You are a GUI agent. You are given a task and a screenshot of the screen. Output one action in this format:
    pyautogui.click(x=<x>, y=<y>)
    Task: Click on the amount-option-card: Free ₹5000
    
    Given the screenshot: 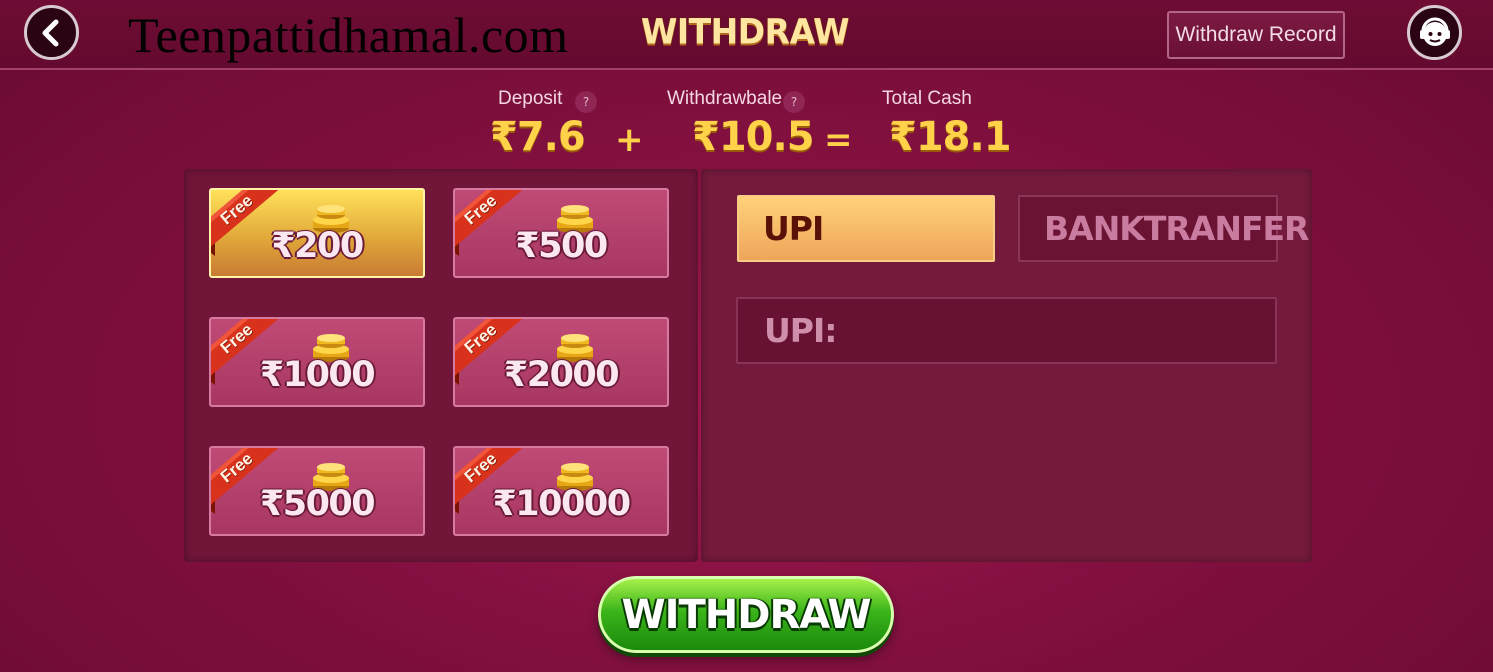 What is the action you would take?
    pyautogui.click(x=317, y=491)
    